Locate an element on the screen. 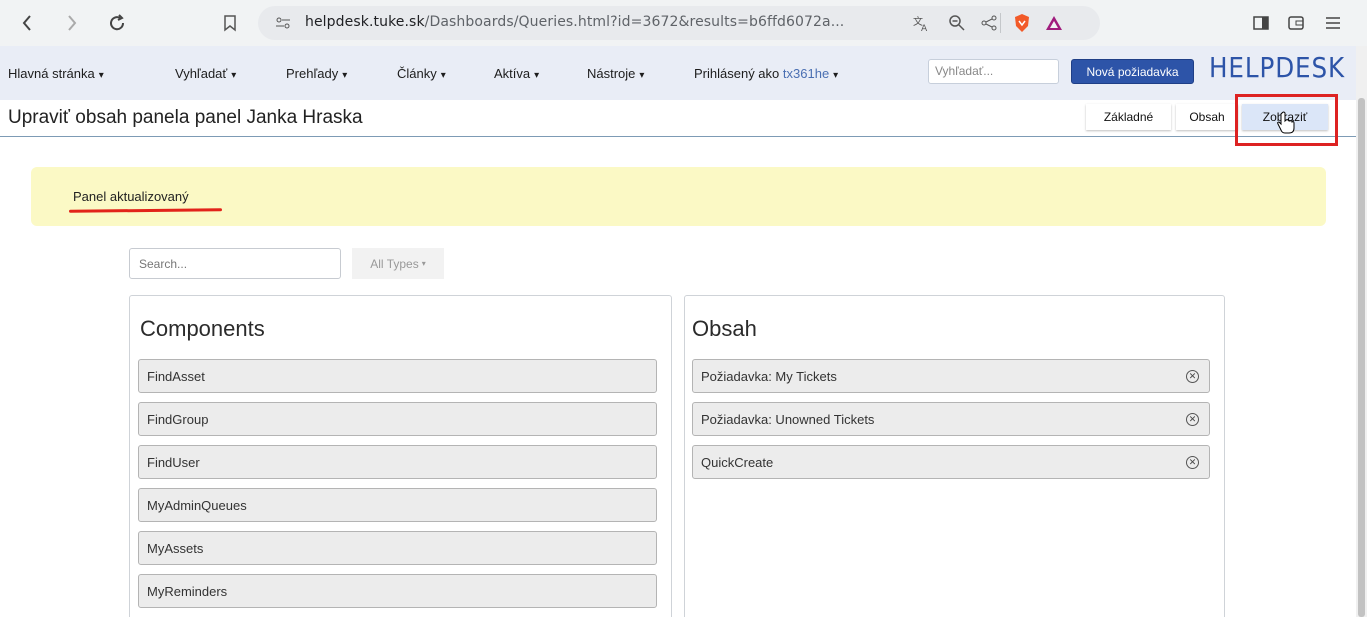  brave-shield-icon is located at coordinates (1022, 23).